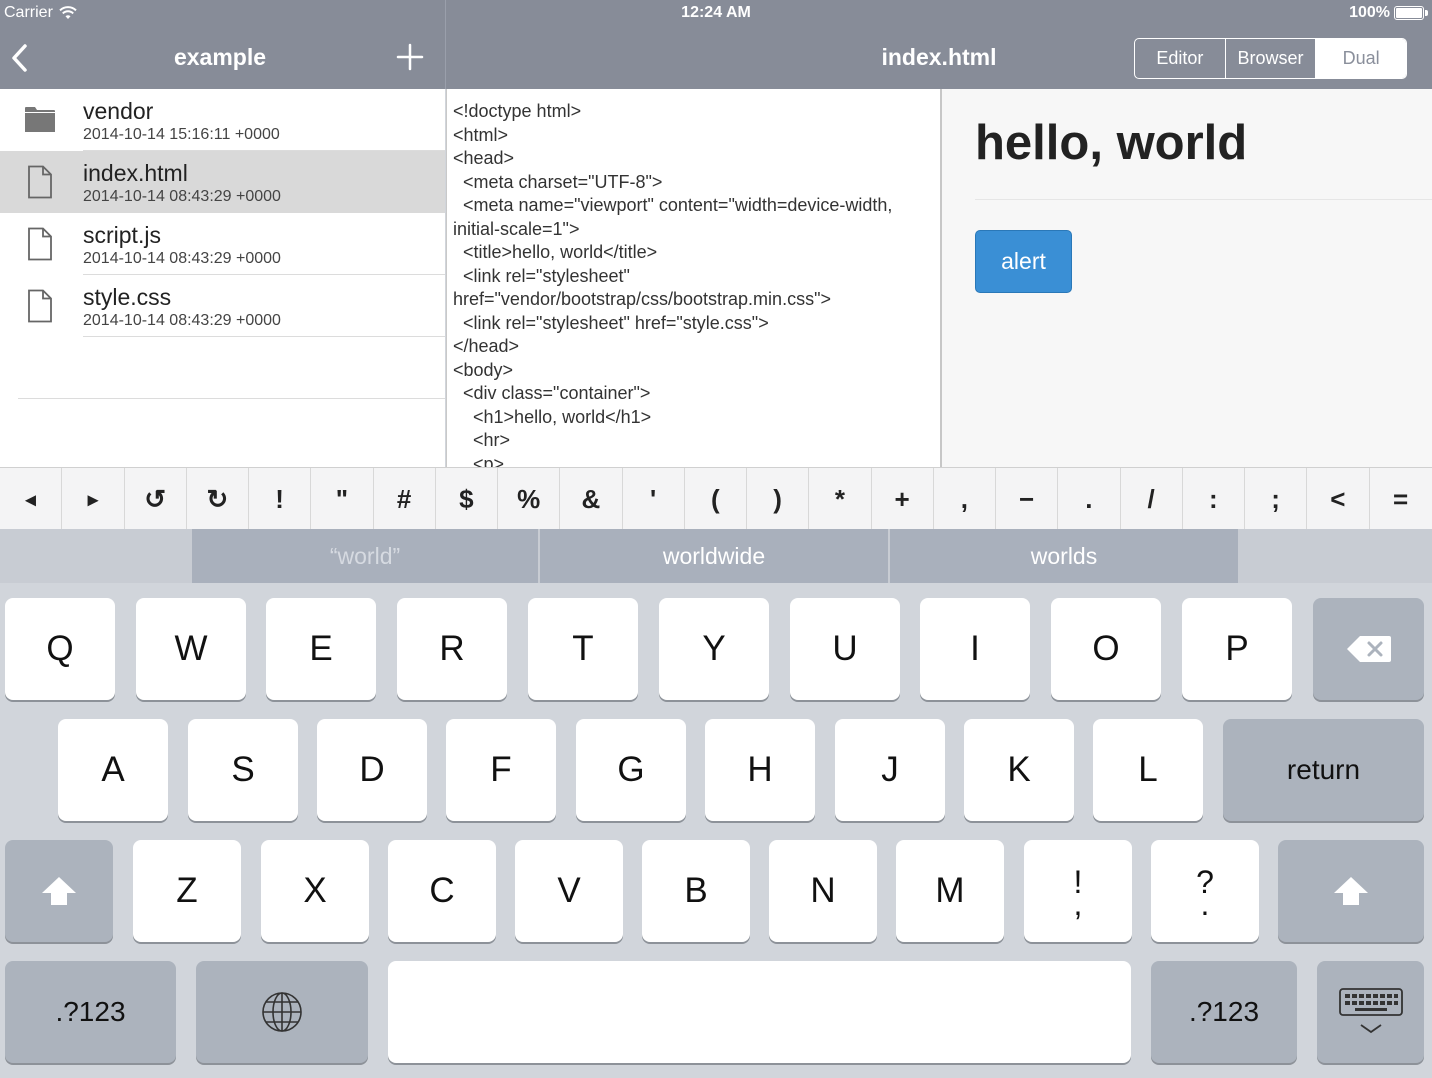 The height and width of the screenshot is (1078, 1432). I want to click on key-exclaim-comma: ! ,, so click(1078, 891).